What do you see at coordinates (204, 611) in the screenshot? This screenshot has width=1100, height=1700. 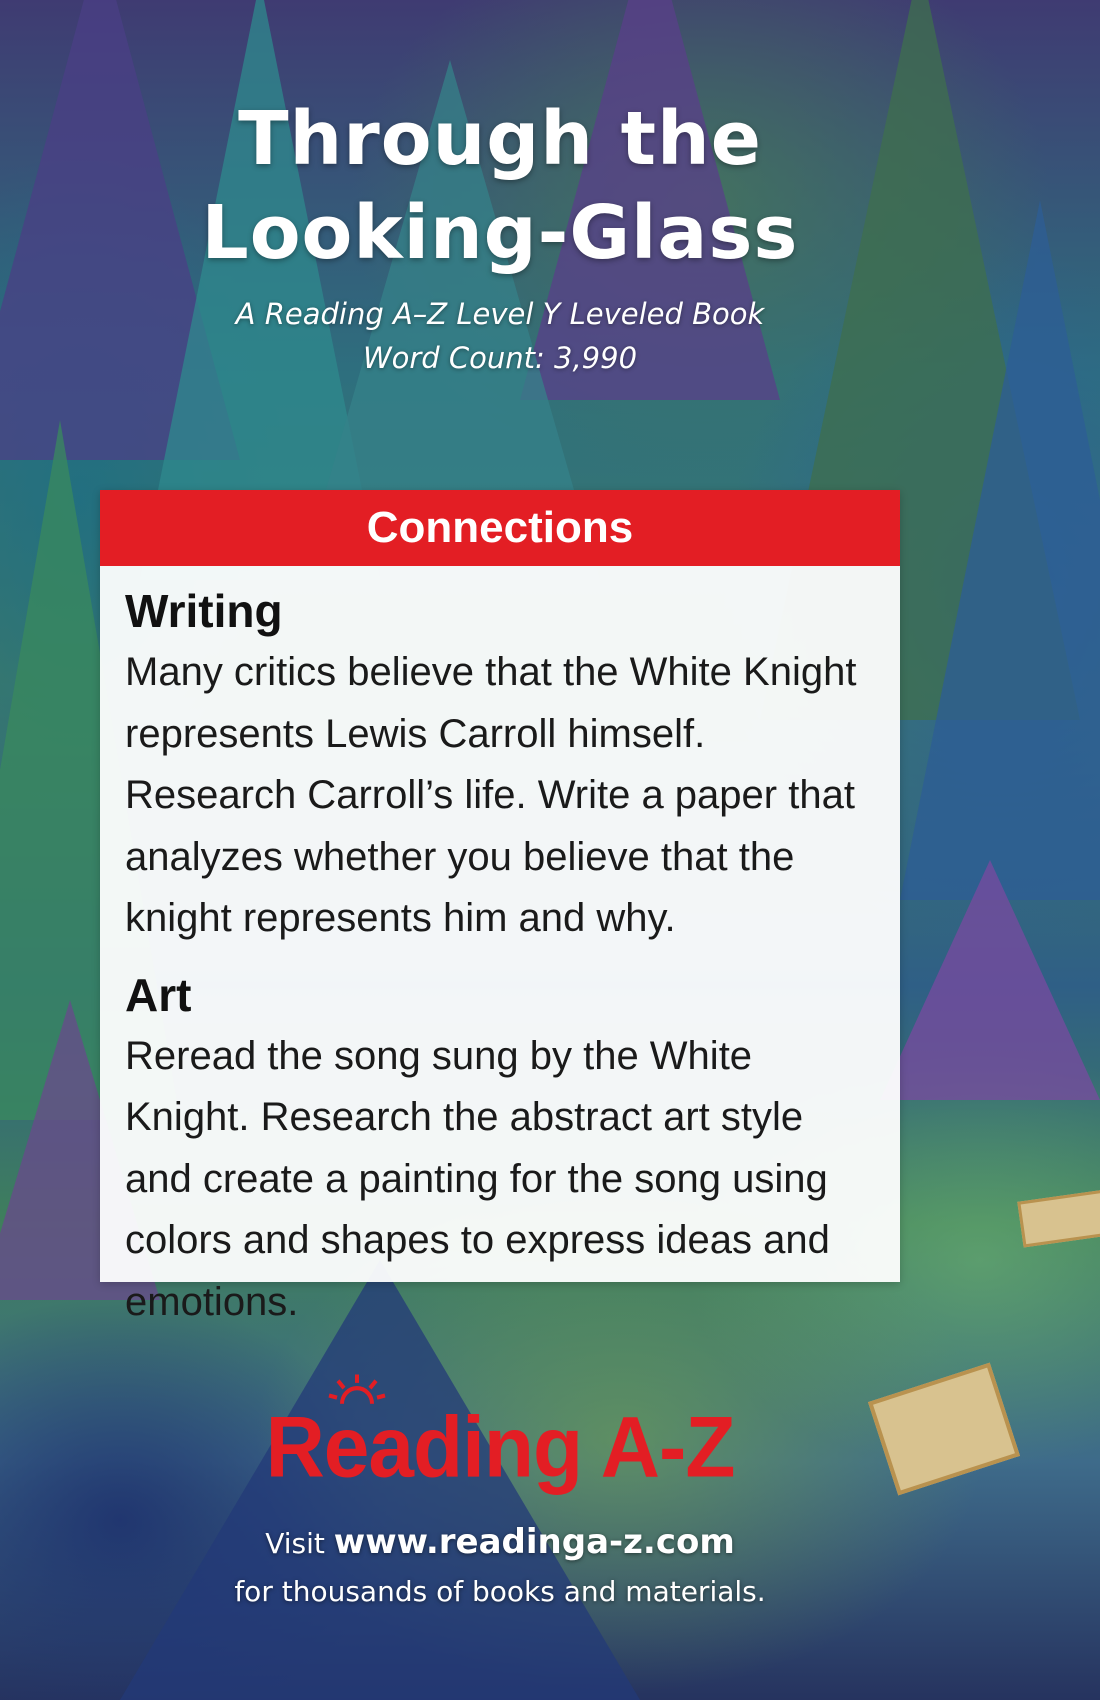 I see `section-heading-writing: Writing` at bounding box center [204, 611].